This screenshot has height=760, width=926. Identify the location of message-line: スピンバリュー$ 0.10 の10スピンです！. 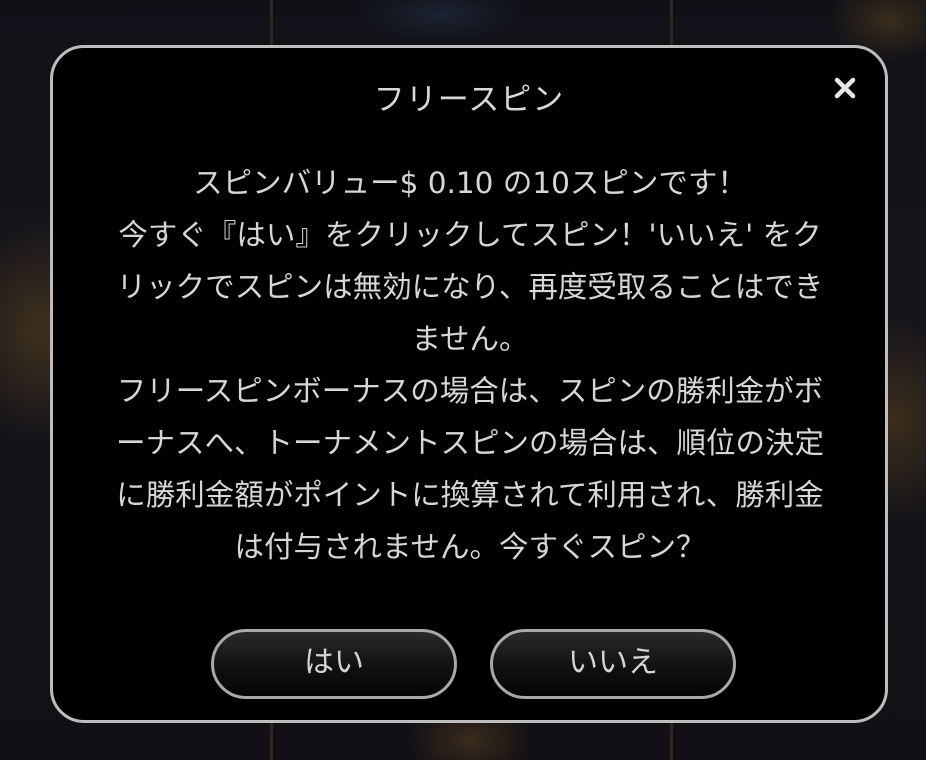
(470, 183).